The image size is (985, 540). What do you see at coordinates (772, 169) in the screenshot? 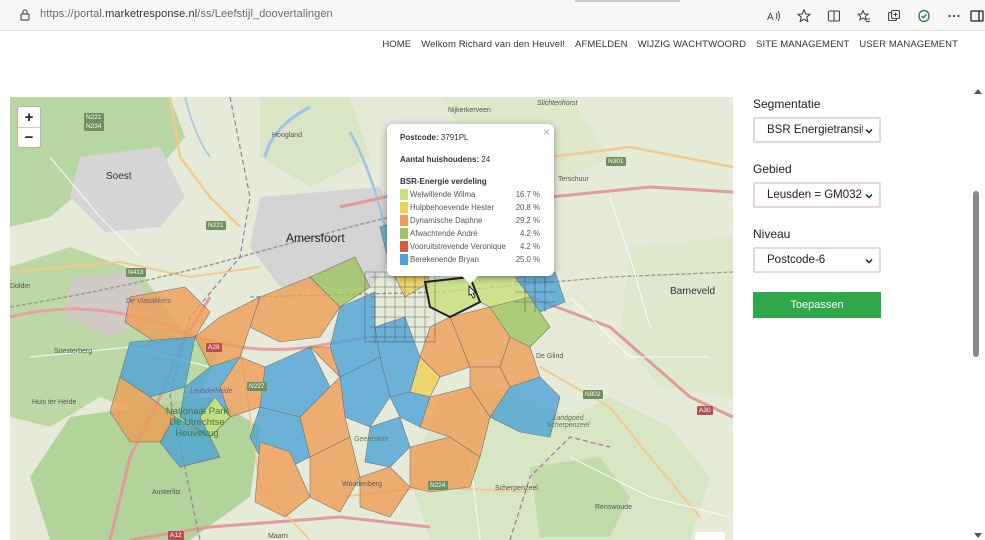
I see `gebied-label: Gebied` at bounding box center [772, 169].